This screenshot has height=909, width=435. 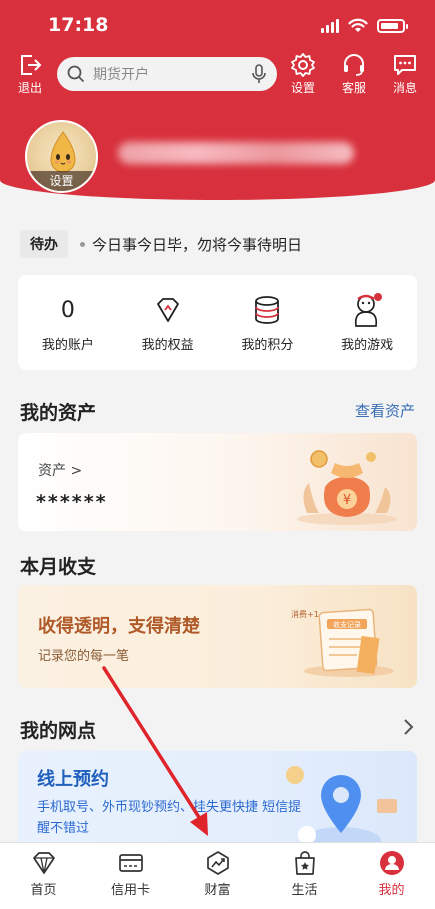 I want to click on income-section-title: 本月收支, so click(x=58, y=567).